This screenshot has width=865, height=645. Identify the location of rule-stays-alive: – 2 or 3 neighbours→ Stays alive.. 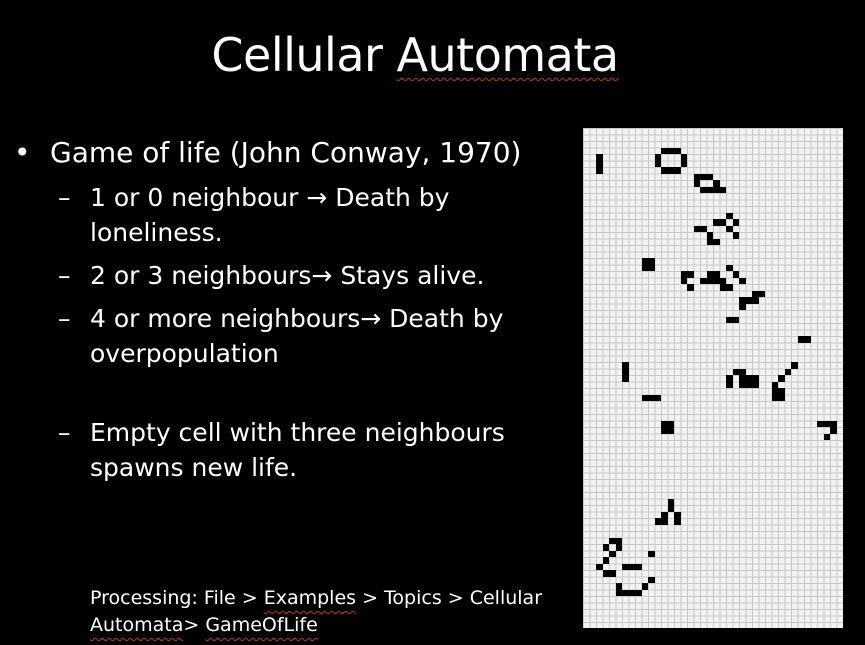
(294, 275).